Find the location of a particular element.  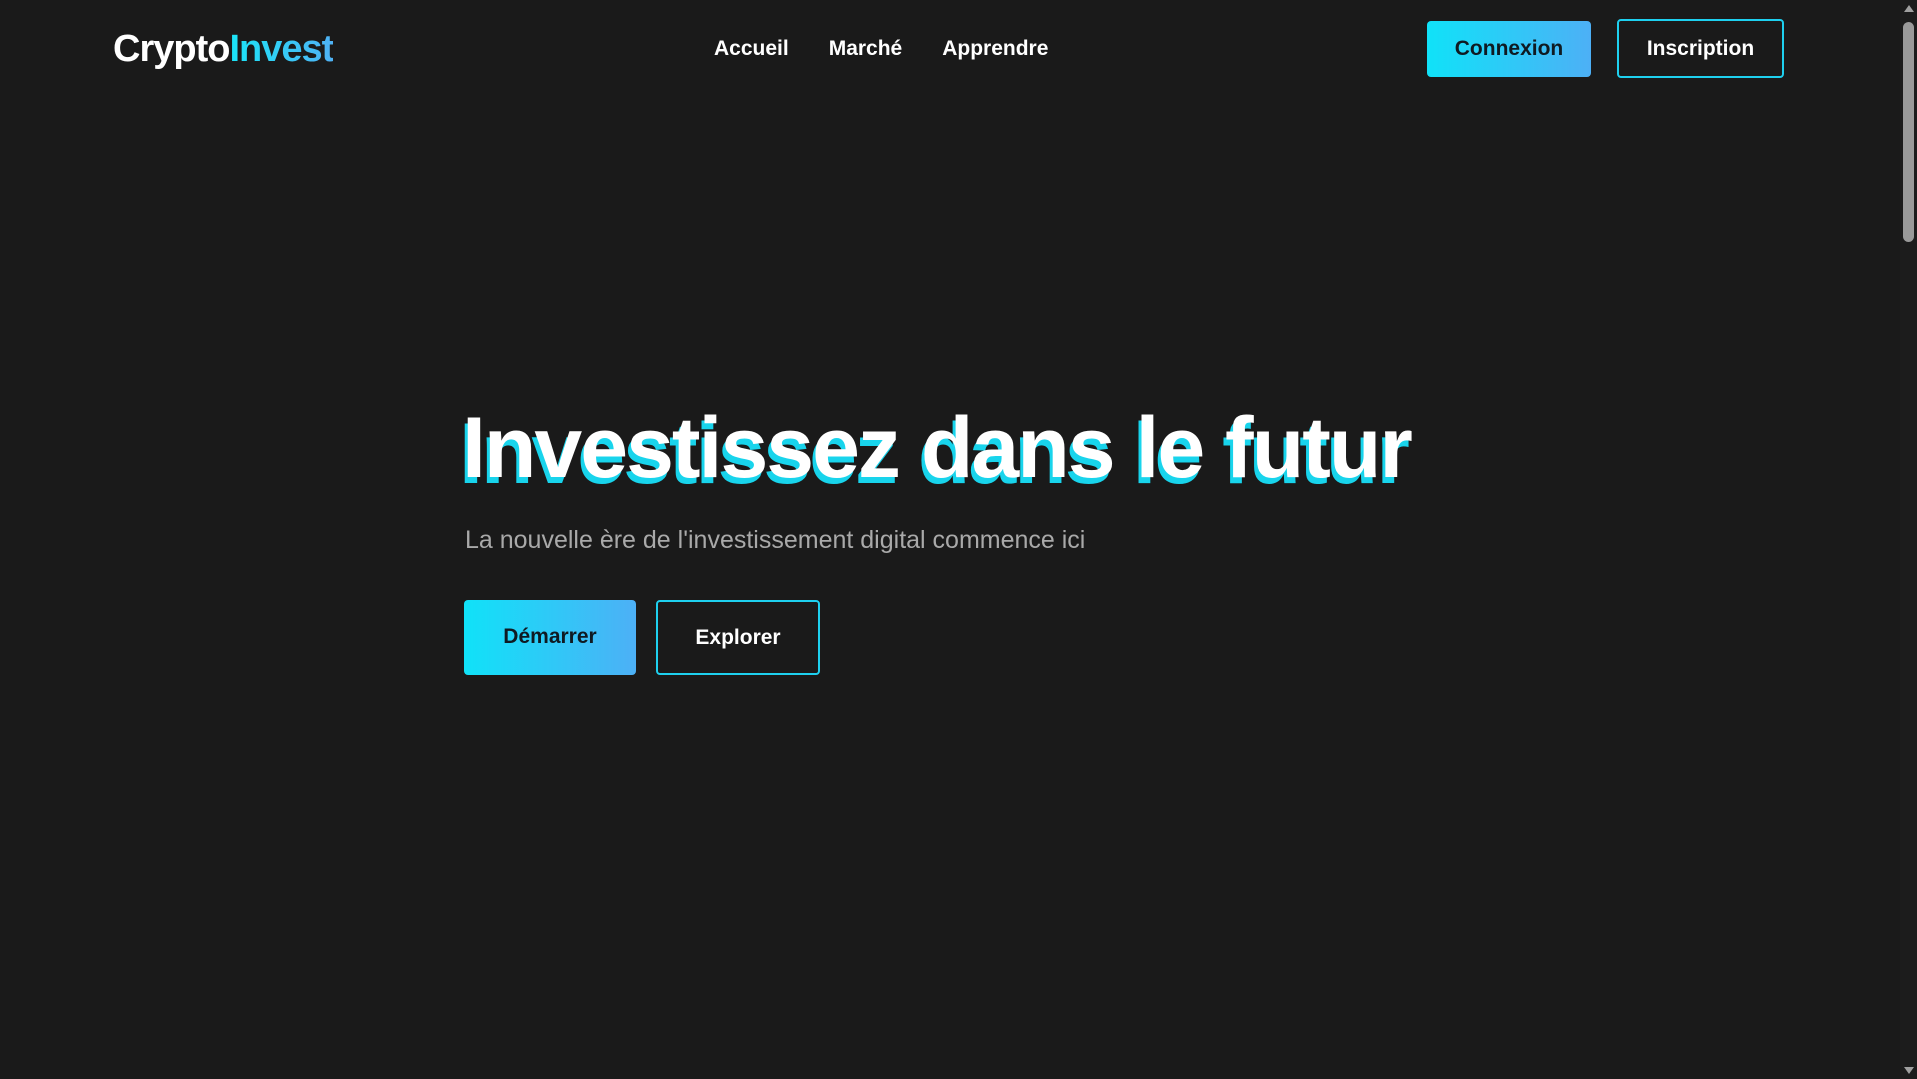

nav-item-accueil: Accueil is located at coordinates (751, 49).